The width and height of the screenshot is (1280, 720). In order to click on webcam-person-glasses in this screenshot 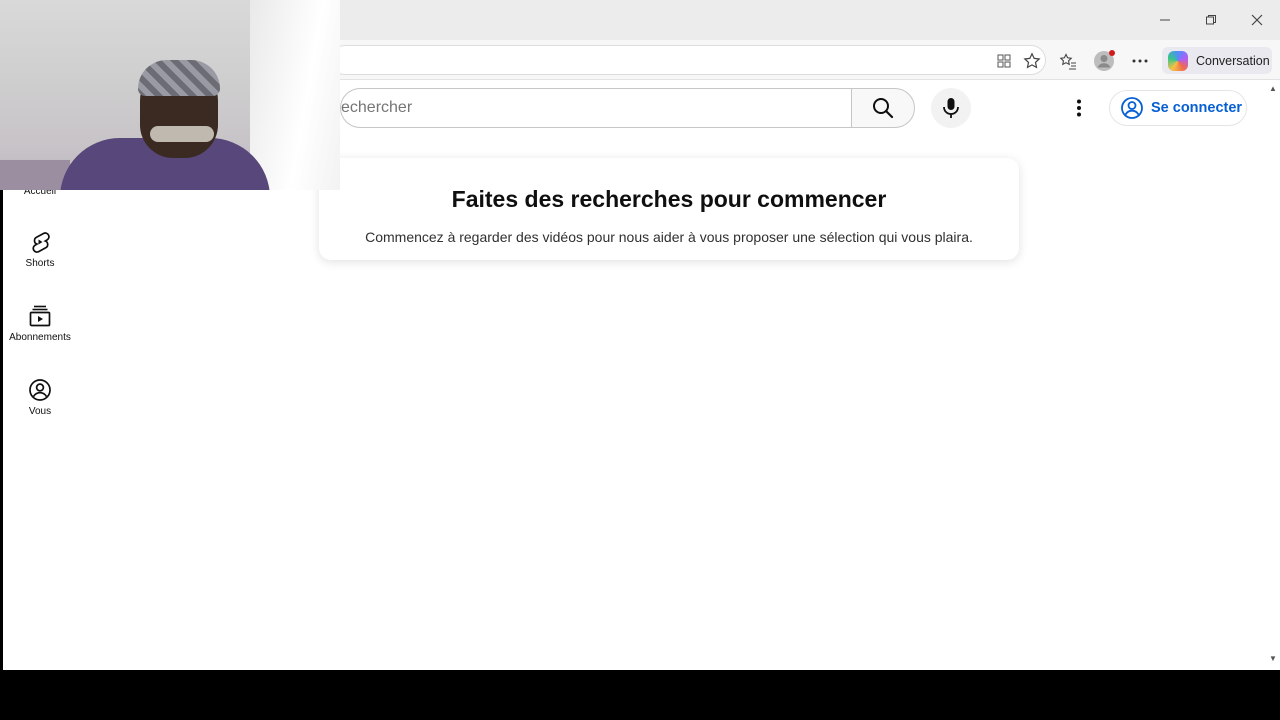, I will do `click(182, 134)`.